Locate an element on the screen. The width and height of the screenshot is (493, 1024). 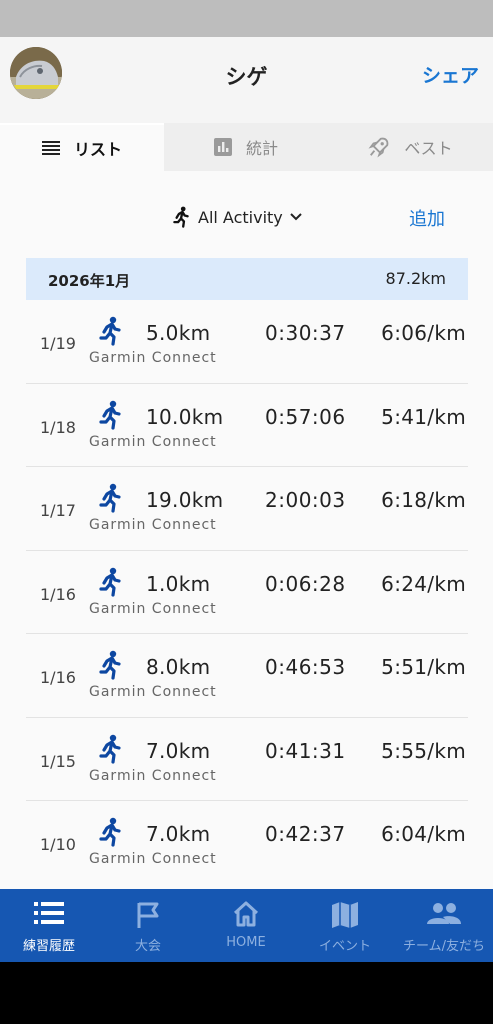
people-icon is located at coordinates (444, 913).